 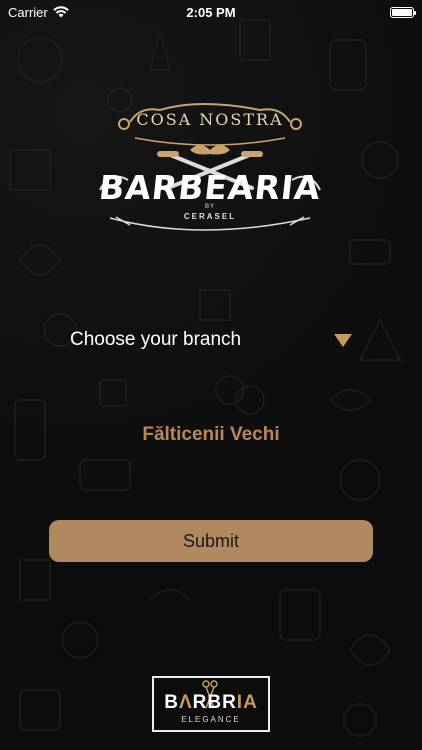 What do you see at coordinates (185, 702) in the screenshot?
I see `footer-logo-accent: Λ` at bounding box center [185, 702].